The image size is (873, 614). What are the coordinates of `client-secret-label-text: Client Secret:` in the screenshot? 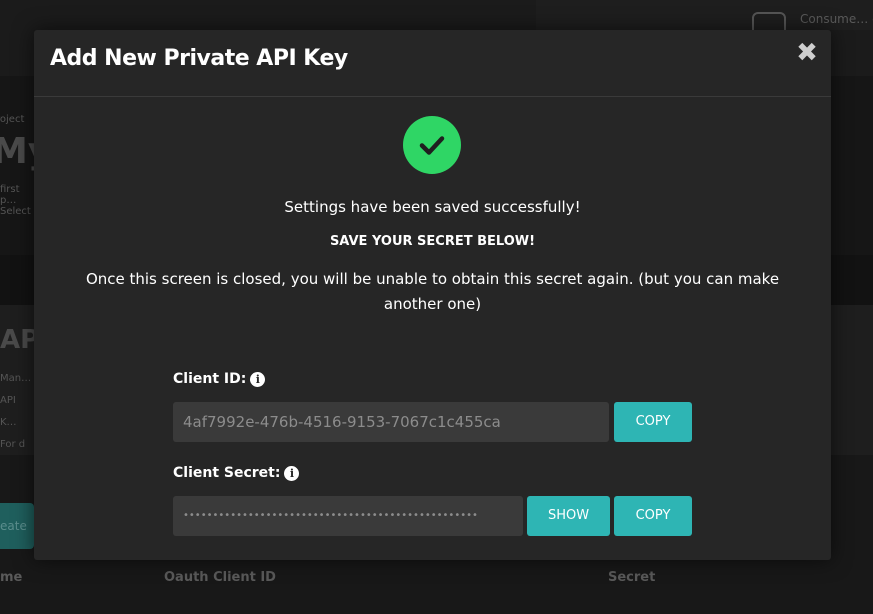 It's located at (227, 473).